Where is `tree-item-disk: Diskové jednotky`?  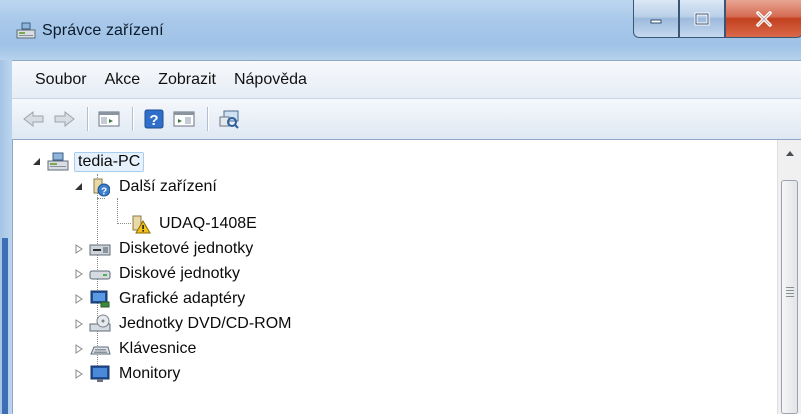 tree-item-disk: Diskové jednotky is located at coordinates (158, 273).